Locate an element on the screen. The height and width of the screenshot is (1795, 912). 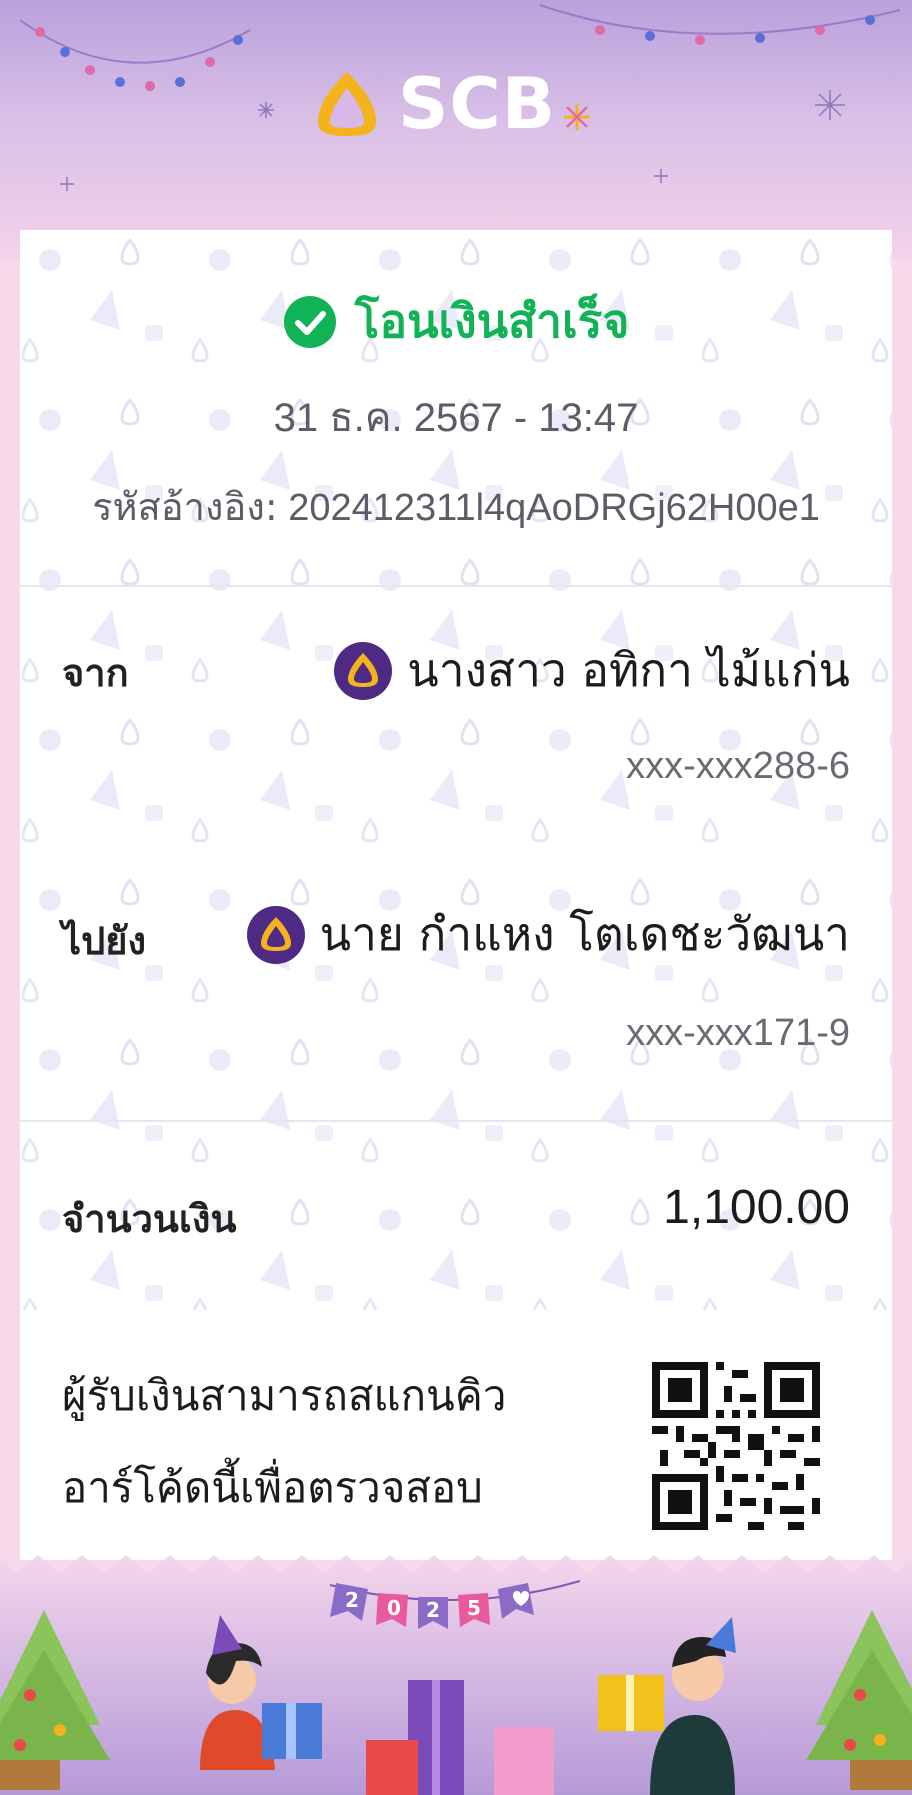
status-text: โอนเงินสำเร็จ is located at coordinates (492, 321).